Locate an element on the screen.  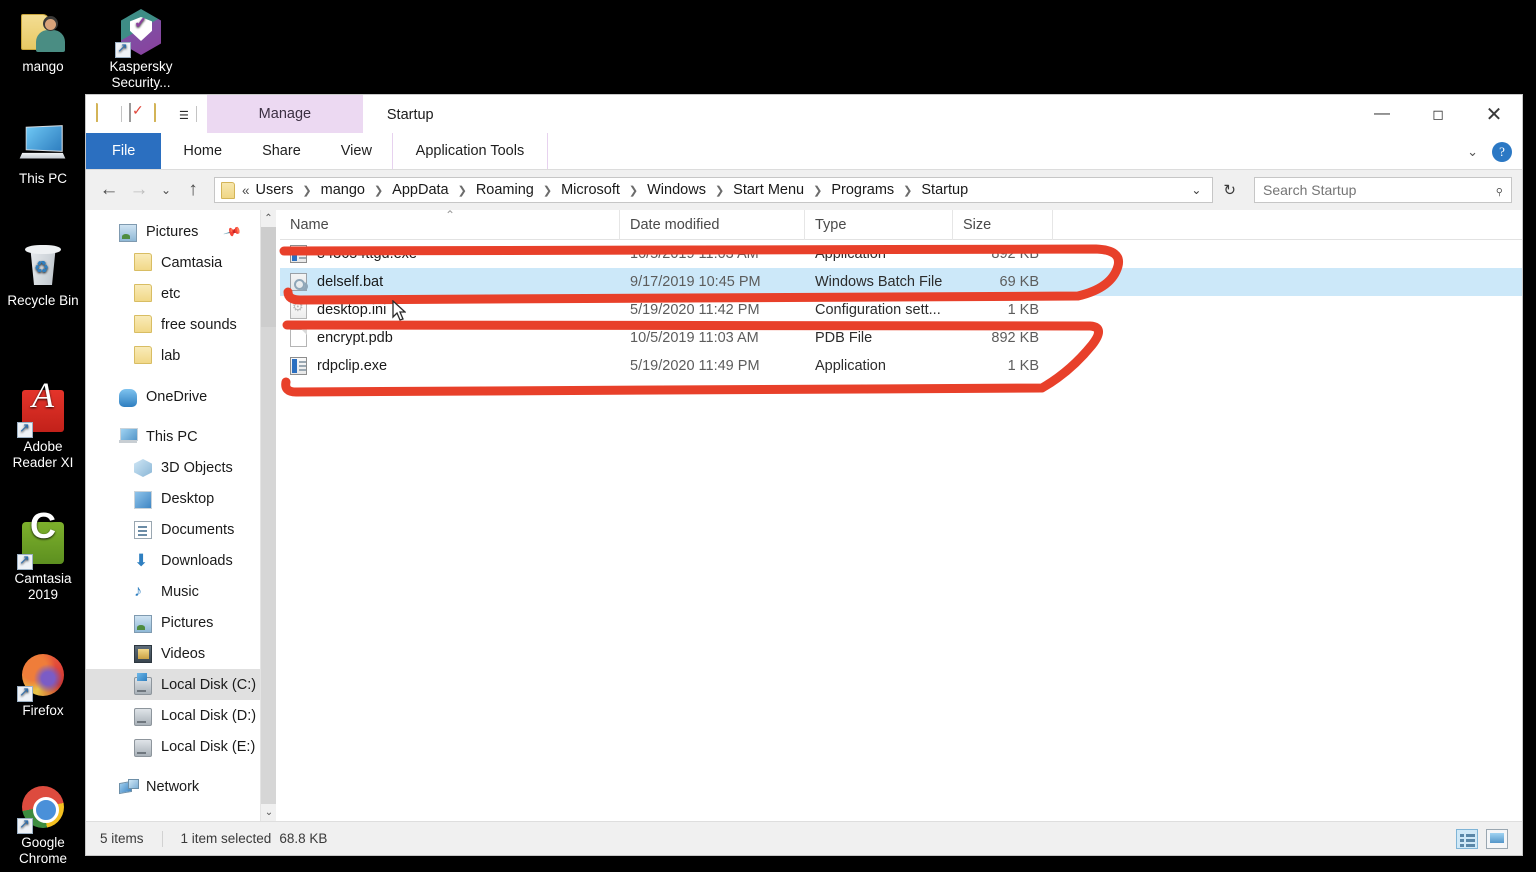
sidebar-item-music: ♪ Music is located at coordinates (181, 591).